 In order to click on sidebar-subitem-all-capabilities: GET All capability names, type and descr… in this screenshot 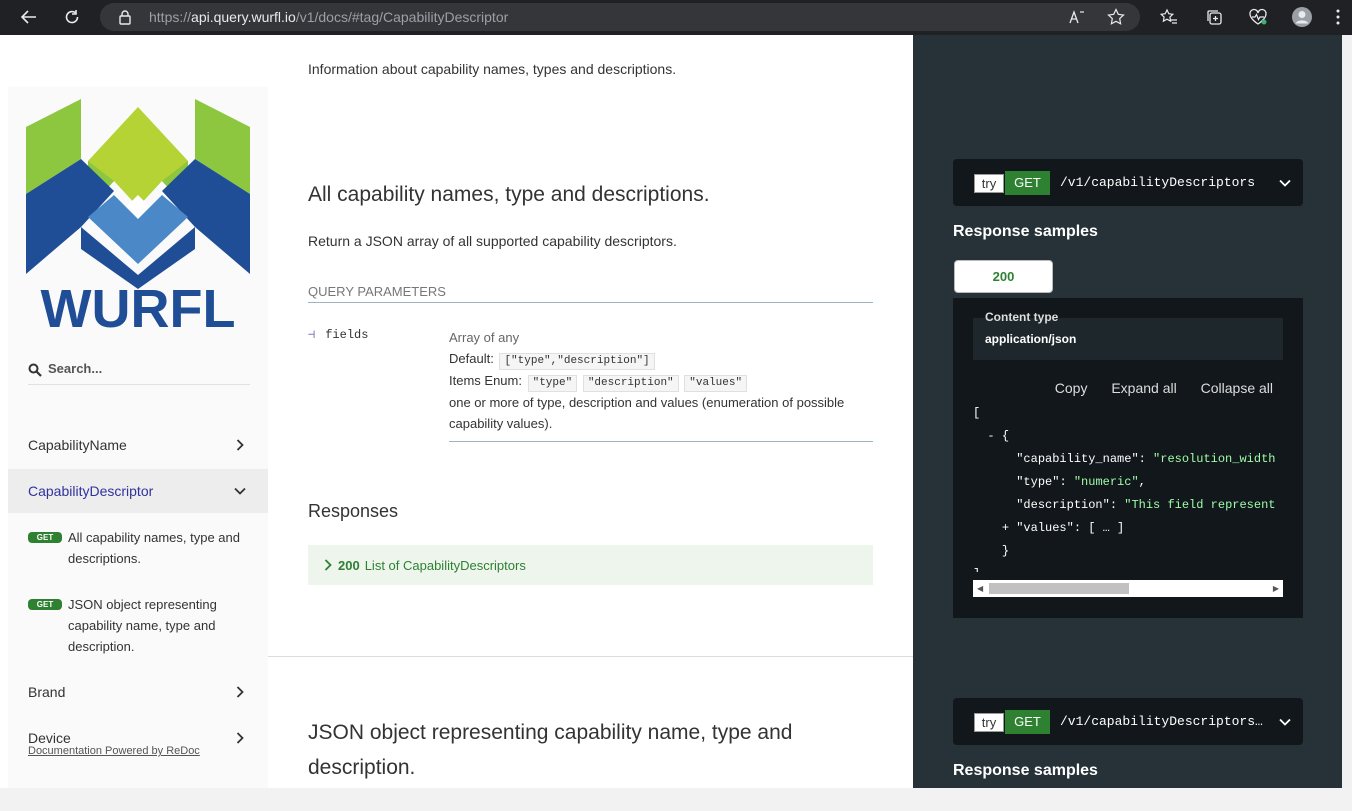, I will do `click(139, 551)`.